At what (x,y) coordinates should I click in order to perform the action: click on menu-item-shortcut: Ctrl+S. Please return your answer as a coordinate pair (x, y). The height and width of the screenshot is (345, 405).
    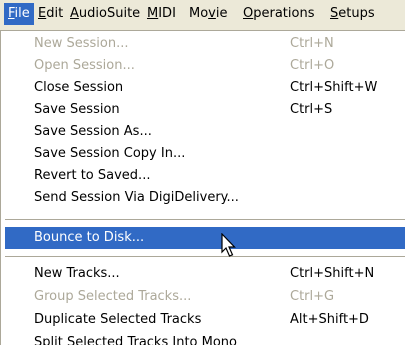
    Looking at the image, I should click on (311, 109).